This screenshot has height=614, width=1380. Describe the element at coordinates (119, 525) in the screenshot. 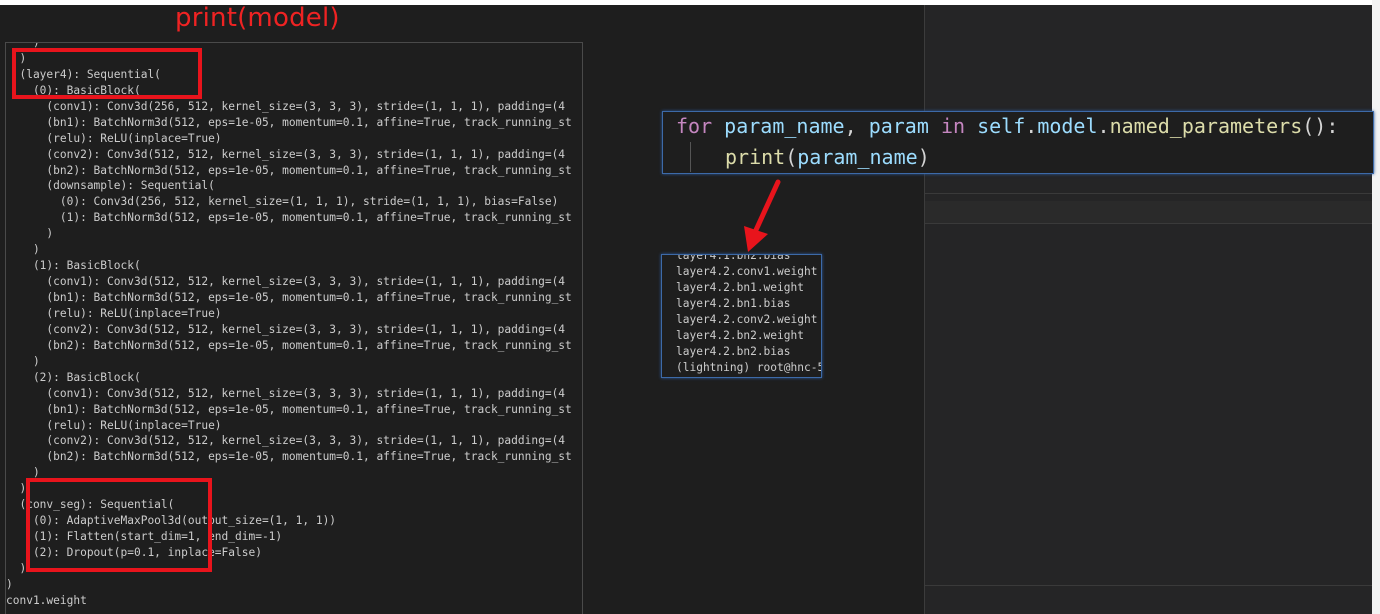

I see `highlight-box-conv-seg` at that location.